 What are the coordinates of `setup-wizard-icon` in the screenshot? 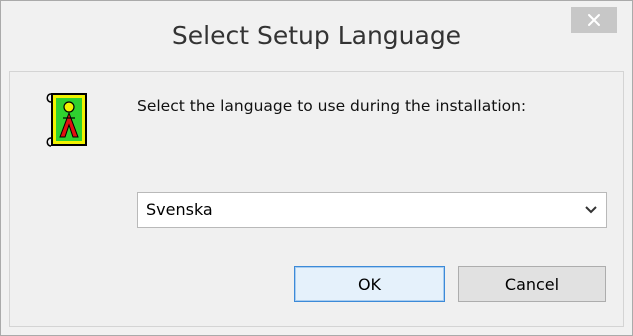 It's located at (66, 120).